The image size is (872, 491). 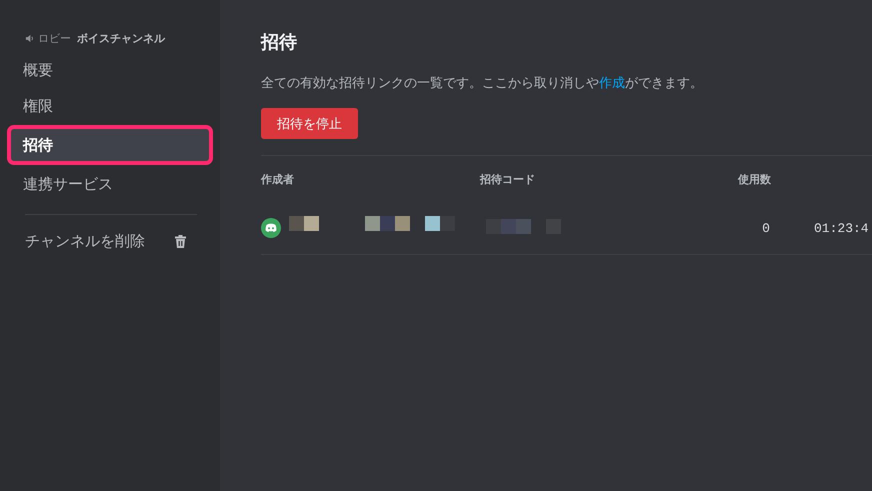 What do you see at coordinates (180, 241) in the screenshot?
I see `trash-icon` at bounding box center [180, 241].